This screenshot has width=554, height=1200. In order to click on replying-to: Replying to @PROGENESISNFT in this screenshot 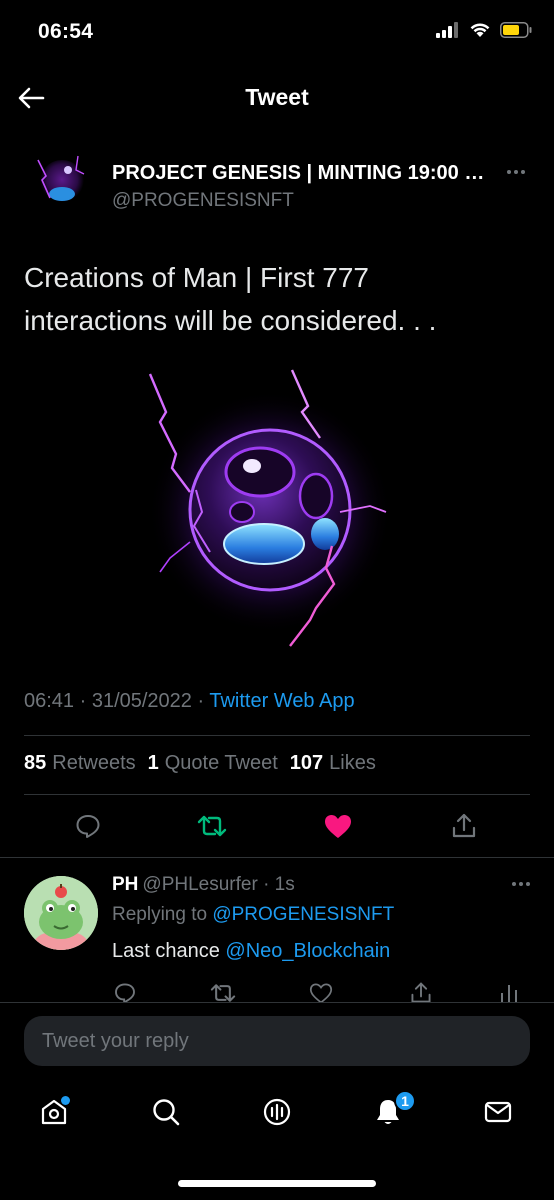, I will do `click(253, 915)`.